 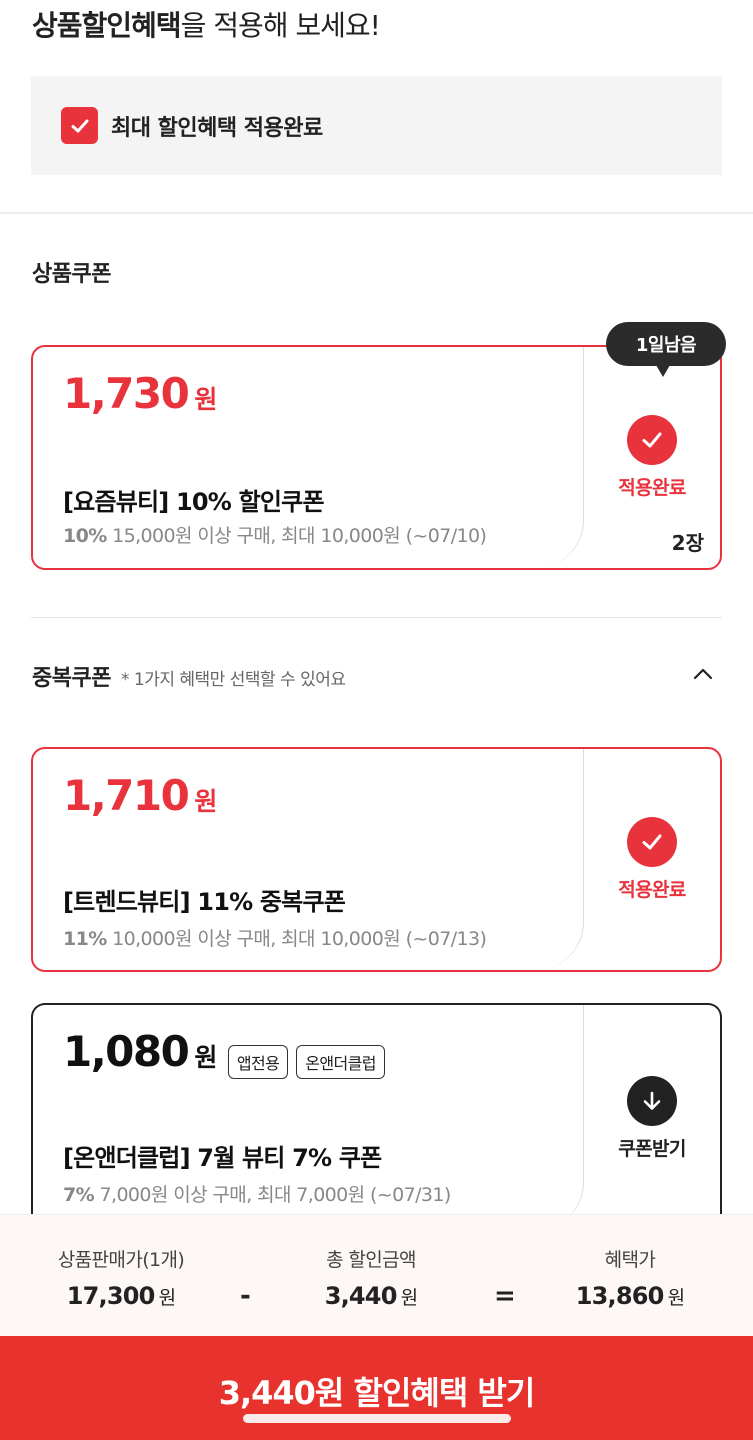 What do you see at coordinates (258, 1061) in the screenshot?
I see `tag-app-only: 앱전용` at bounding box center [258, 1061].